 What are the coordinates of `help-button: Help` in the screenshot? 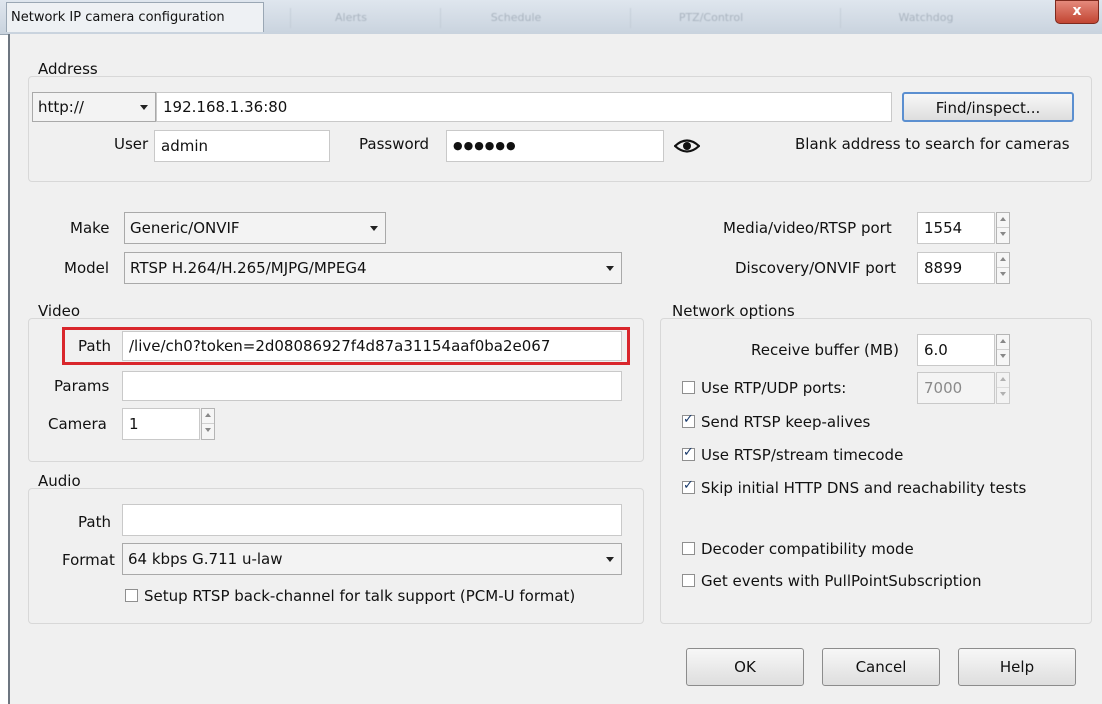 It's located at (1017, 667).